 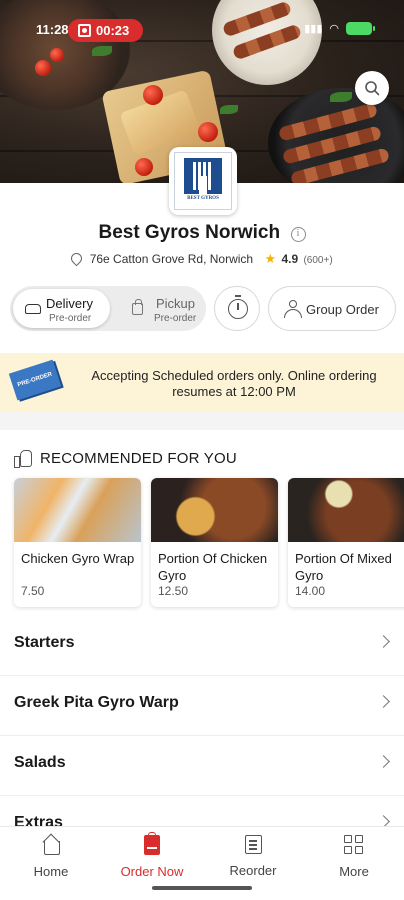 What do you see at coordinates (354, 857) in the screenshot?
I see `nav-more: More` at bounding box center [354, 857].